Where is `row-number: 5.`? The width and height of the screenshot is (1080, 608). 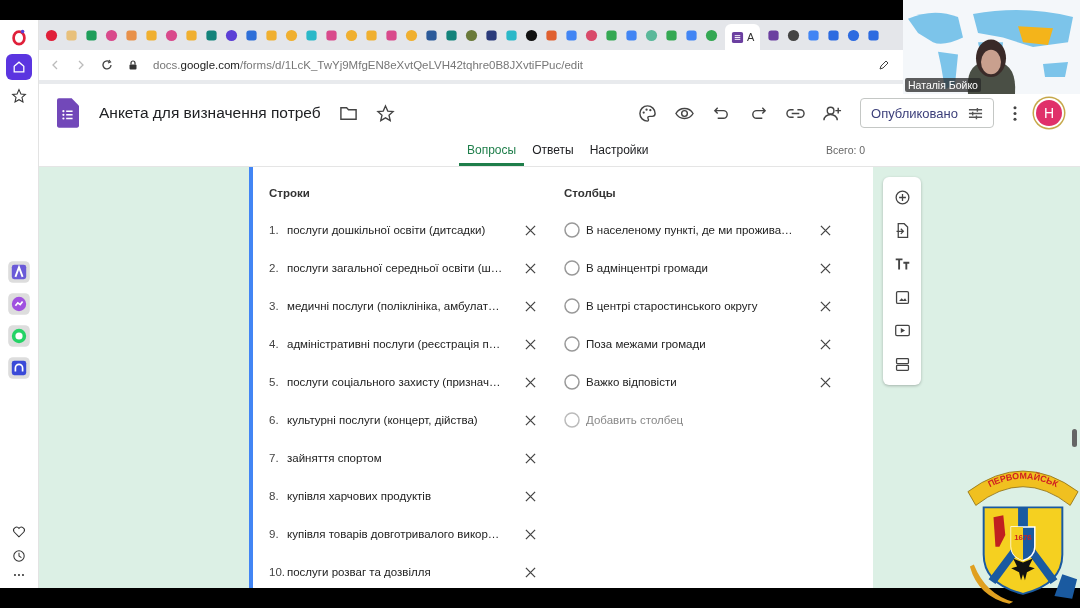
row-number: 5. is located at coordinates (274, 382).